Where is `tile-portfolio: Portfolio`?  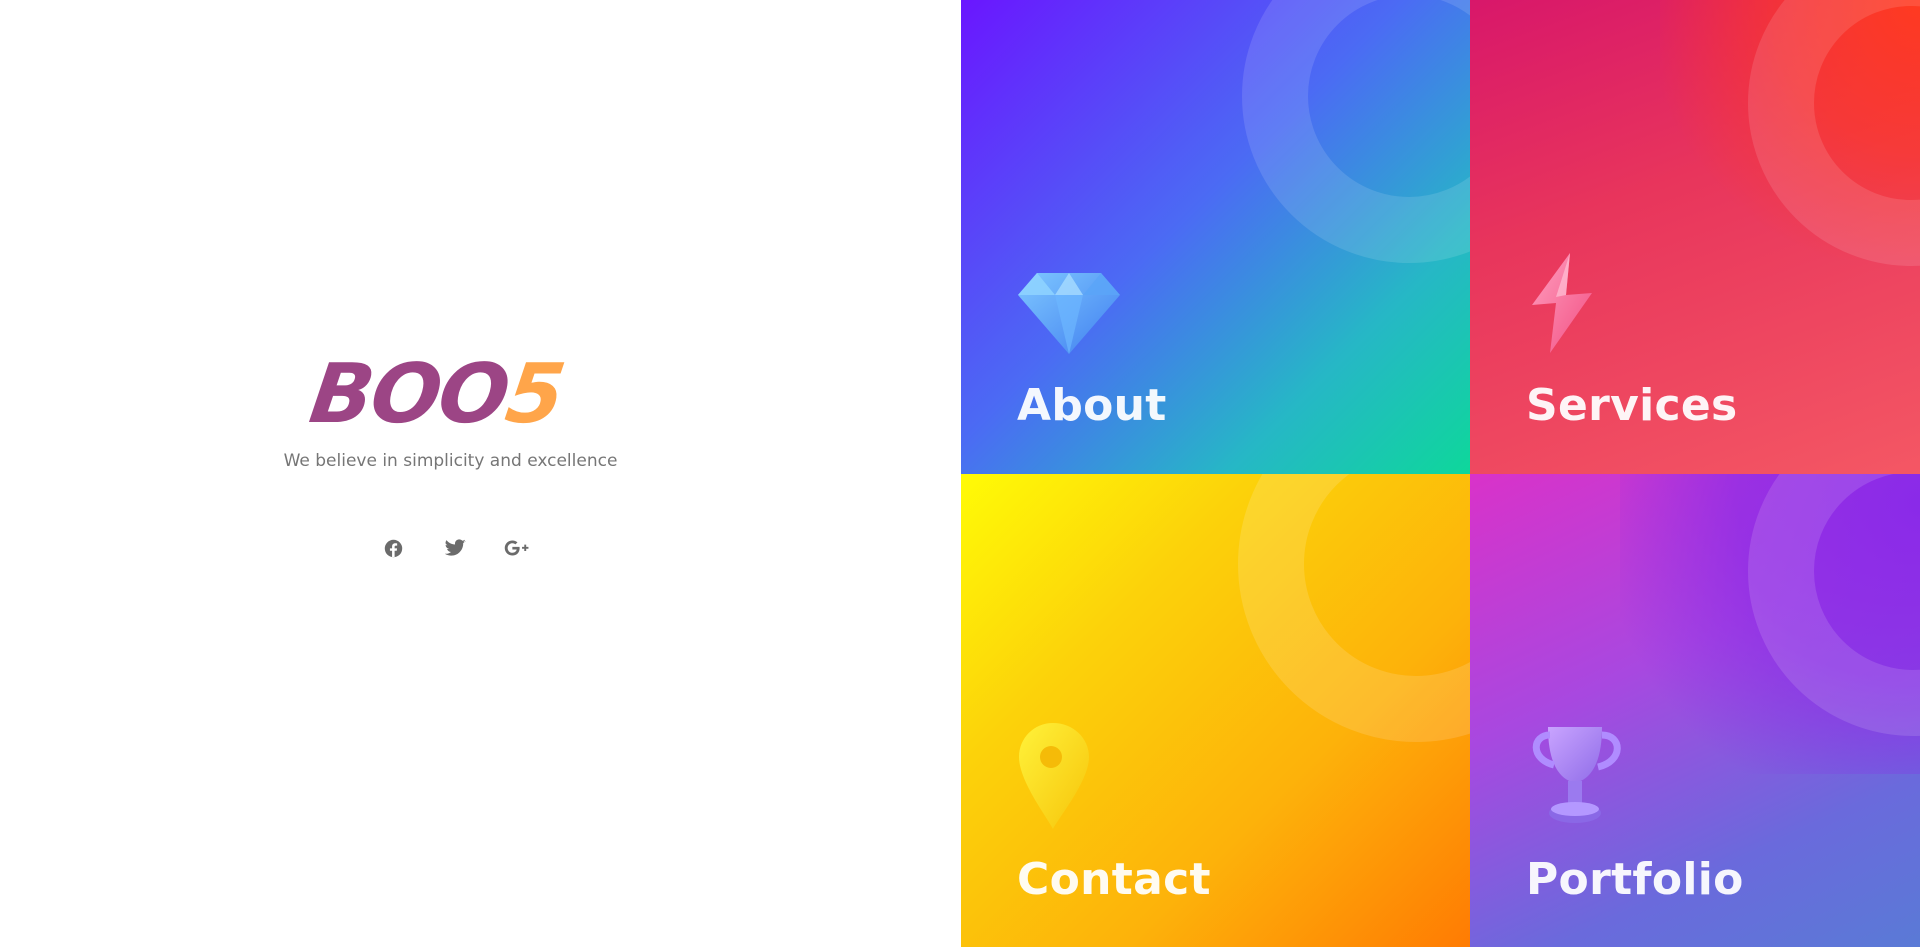 tile-portfolio: Portfolio is located at coordinates (1695, 710).